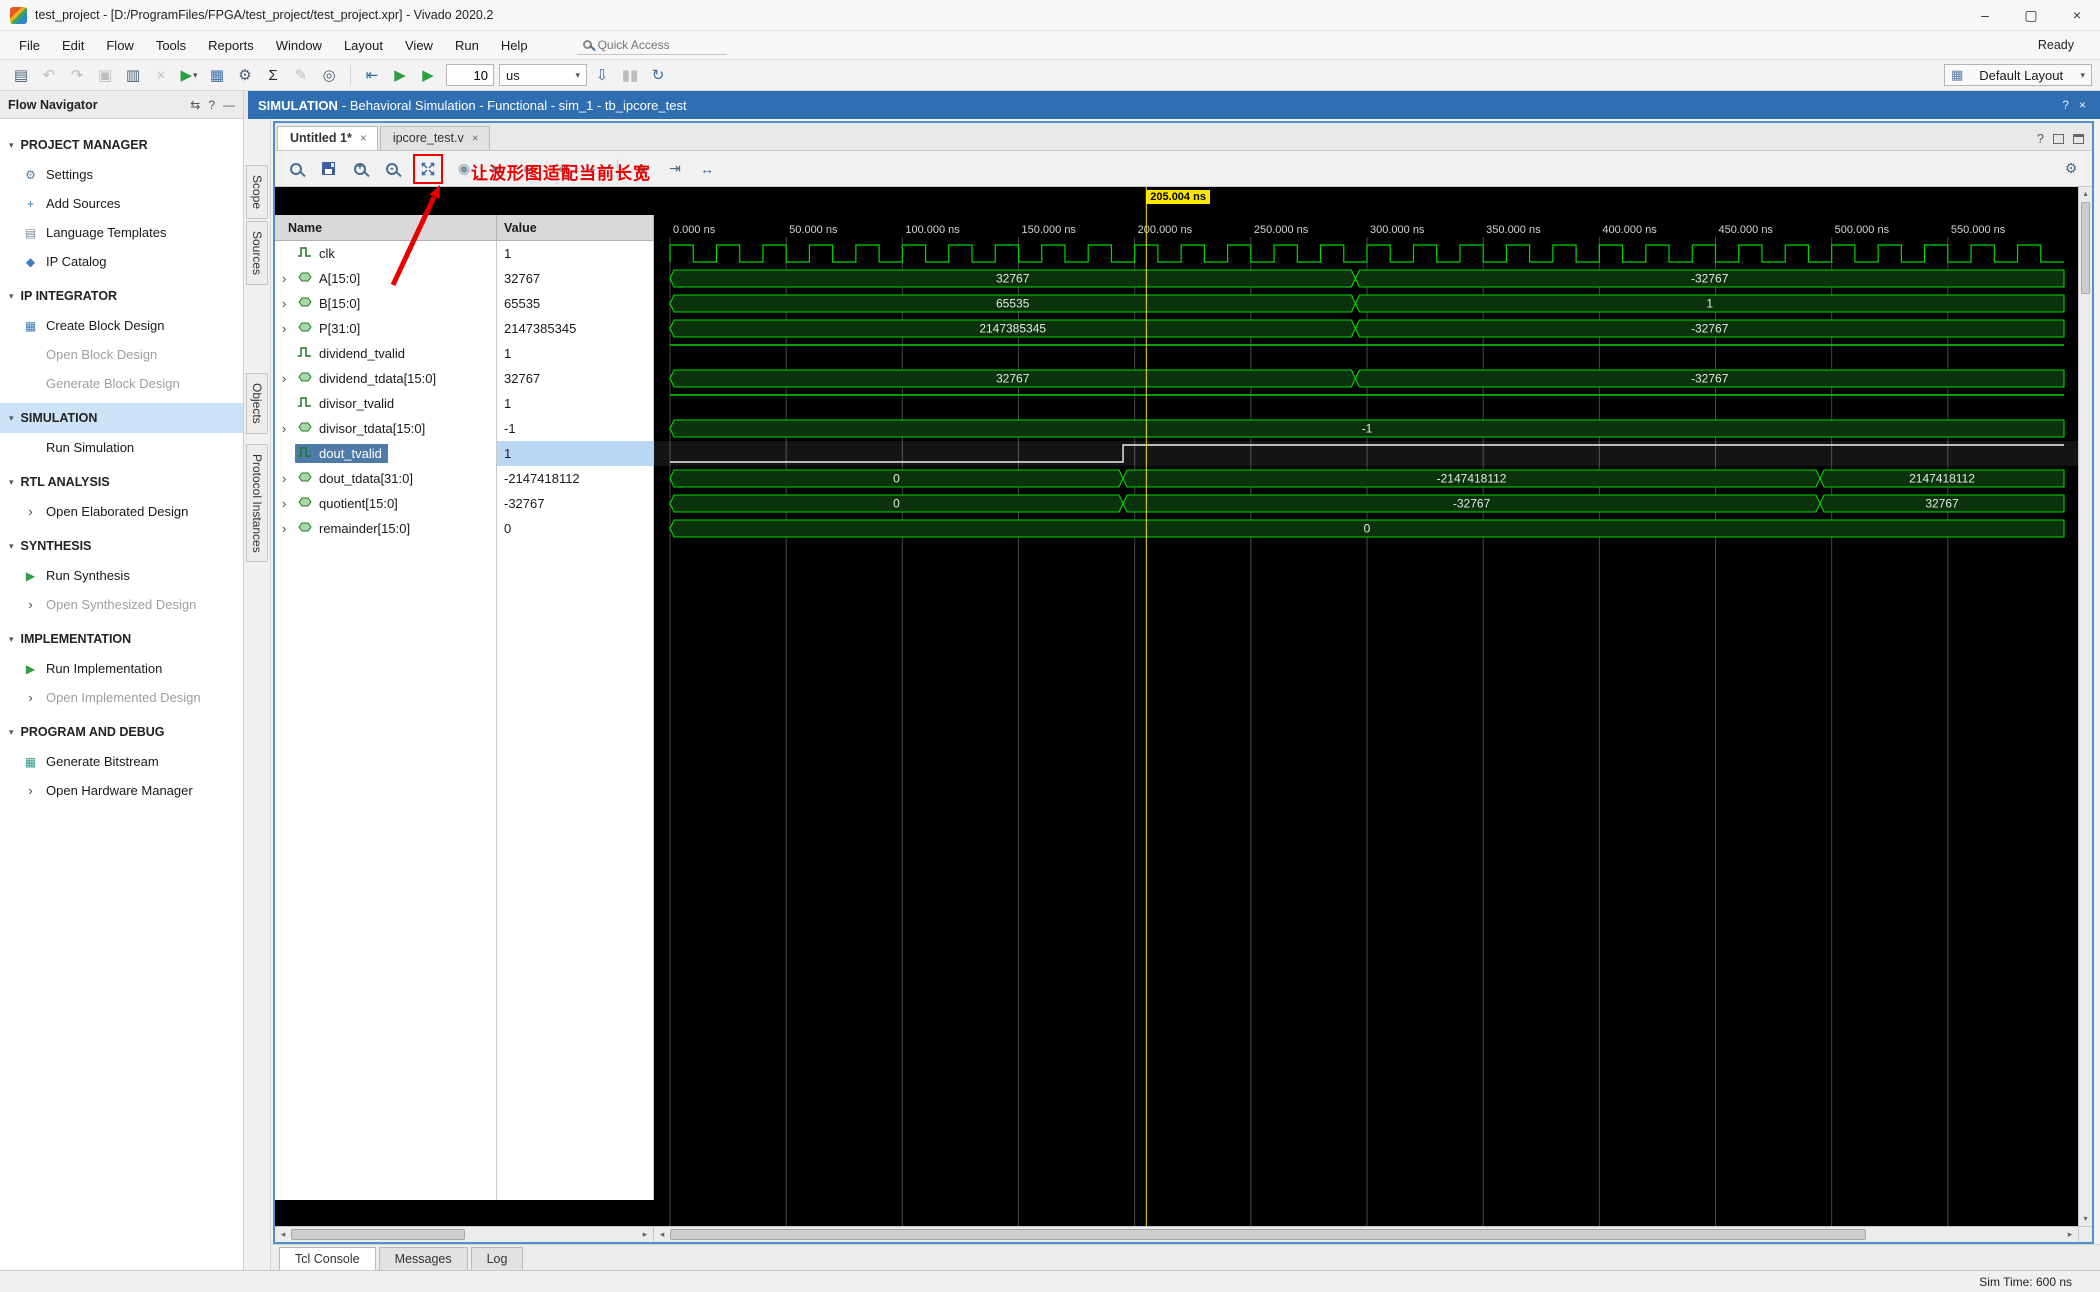 This screenshot has height=1292, width=2100. I want to click on tab-tcl-console: Tcl Console, so click(327, 1258).